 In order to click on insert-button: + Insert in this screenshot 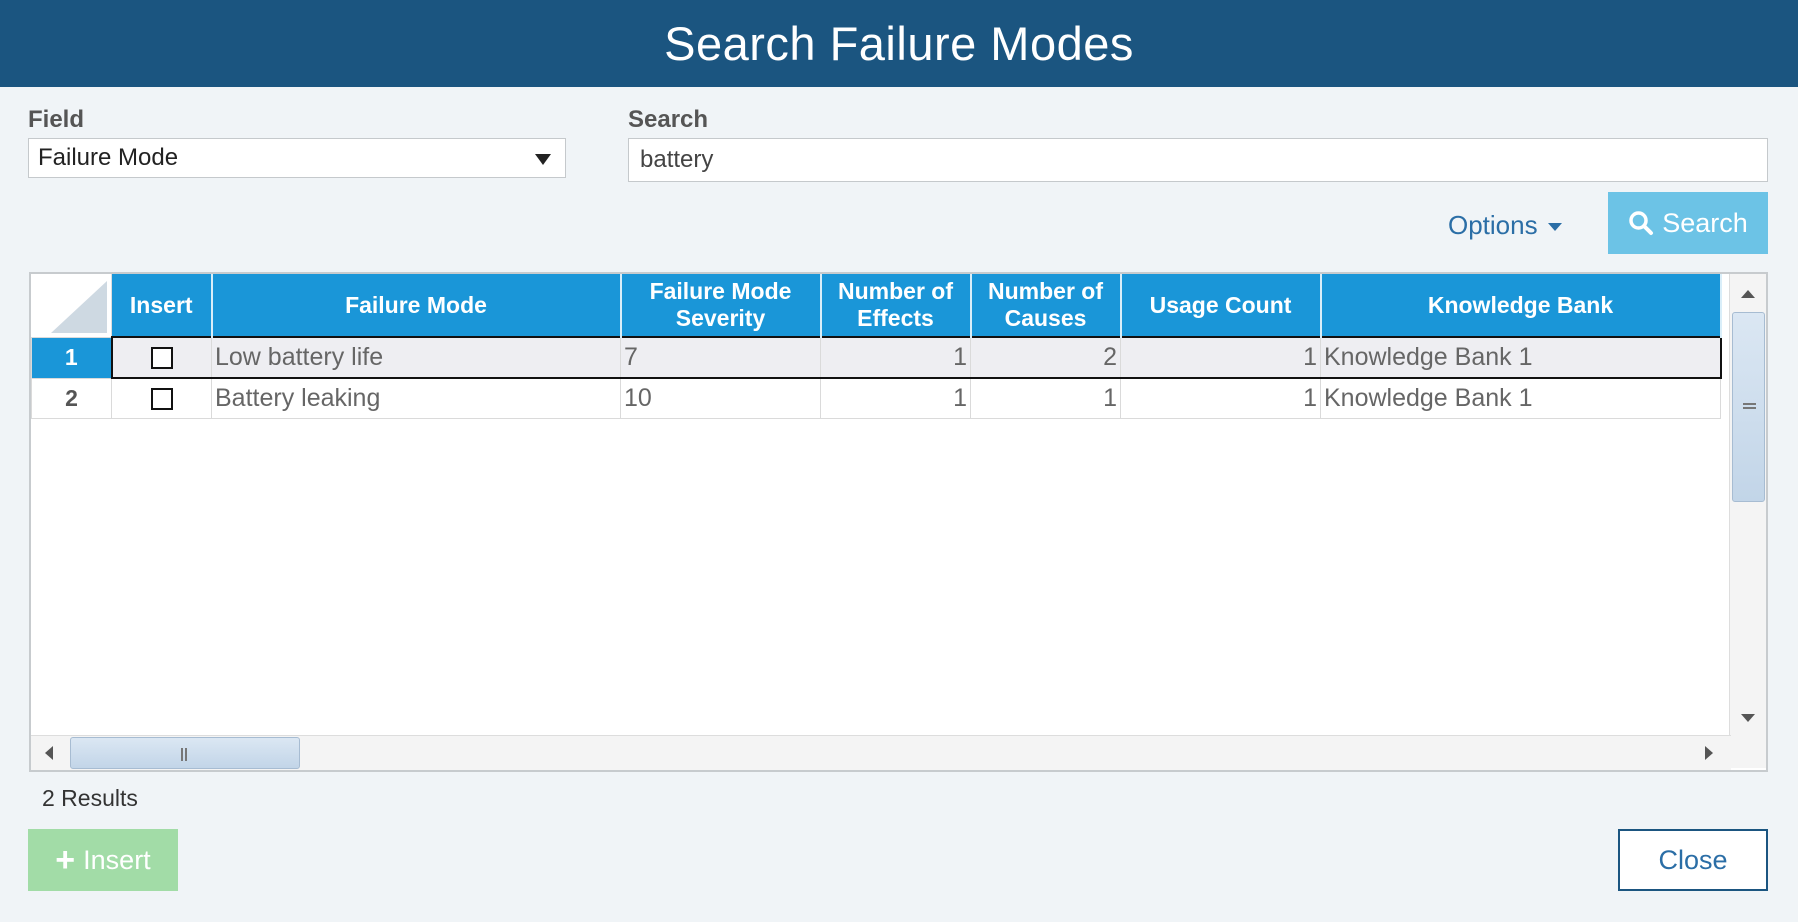, I will do `click(103, 860)`.